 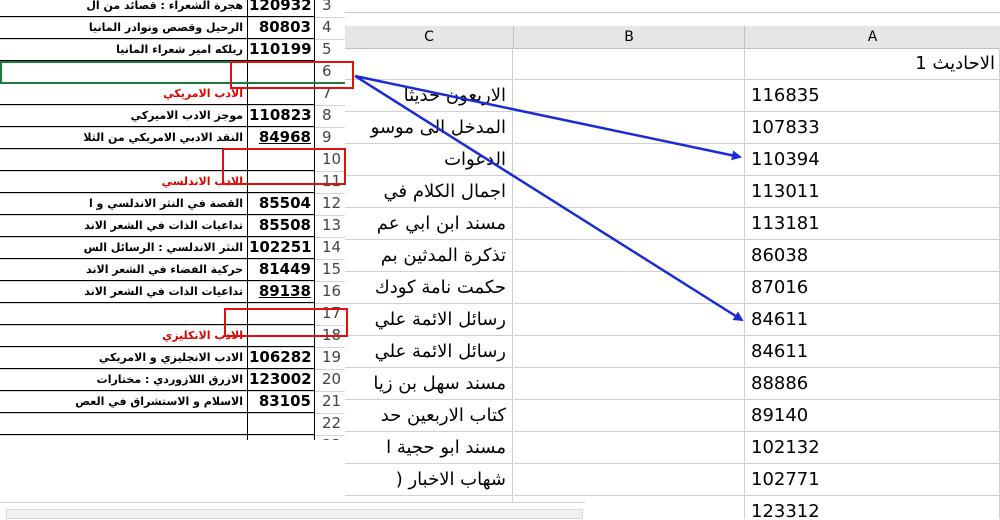 What do you see at coordinates (124, 8) in the screenshot?
I see `title-cell: هجرة الشعراء : قصائد من ال` at bounding box center [124, 8].